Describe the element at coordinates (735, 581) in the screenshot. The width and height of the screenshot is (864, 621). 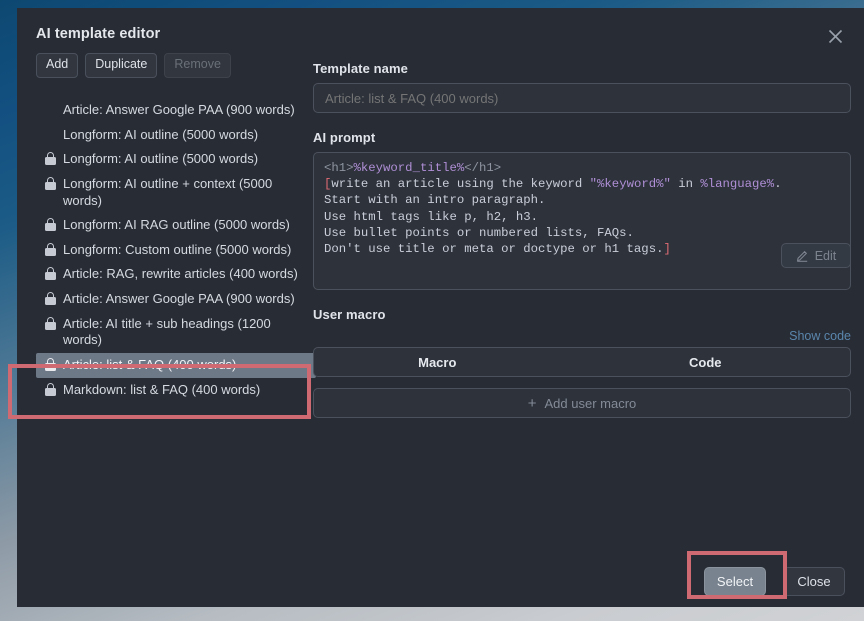
I see `select-button: Select` at that location.